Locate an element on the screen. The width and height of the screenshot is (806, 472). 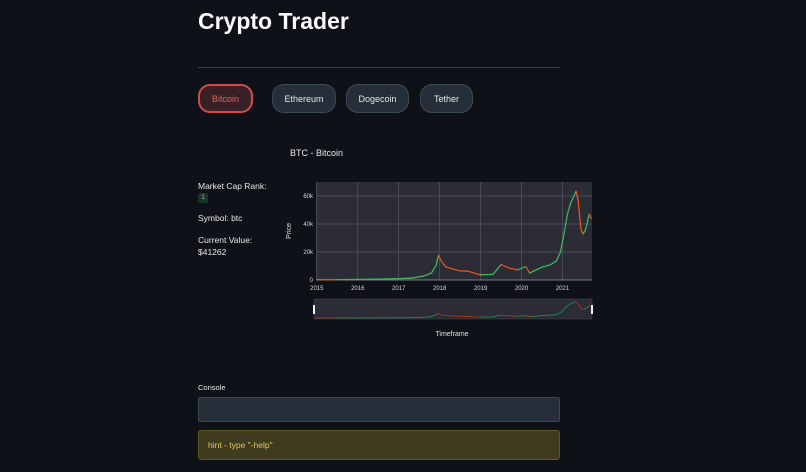
y-tick-label: 40k is located at coordinates (308, 225).